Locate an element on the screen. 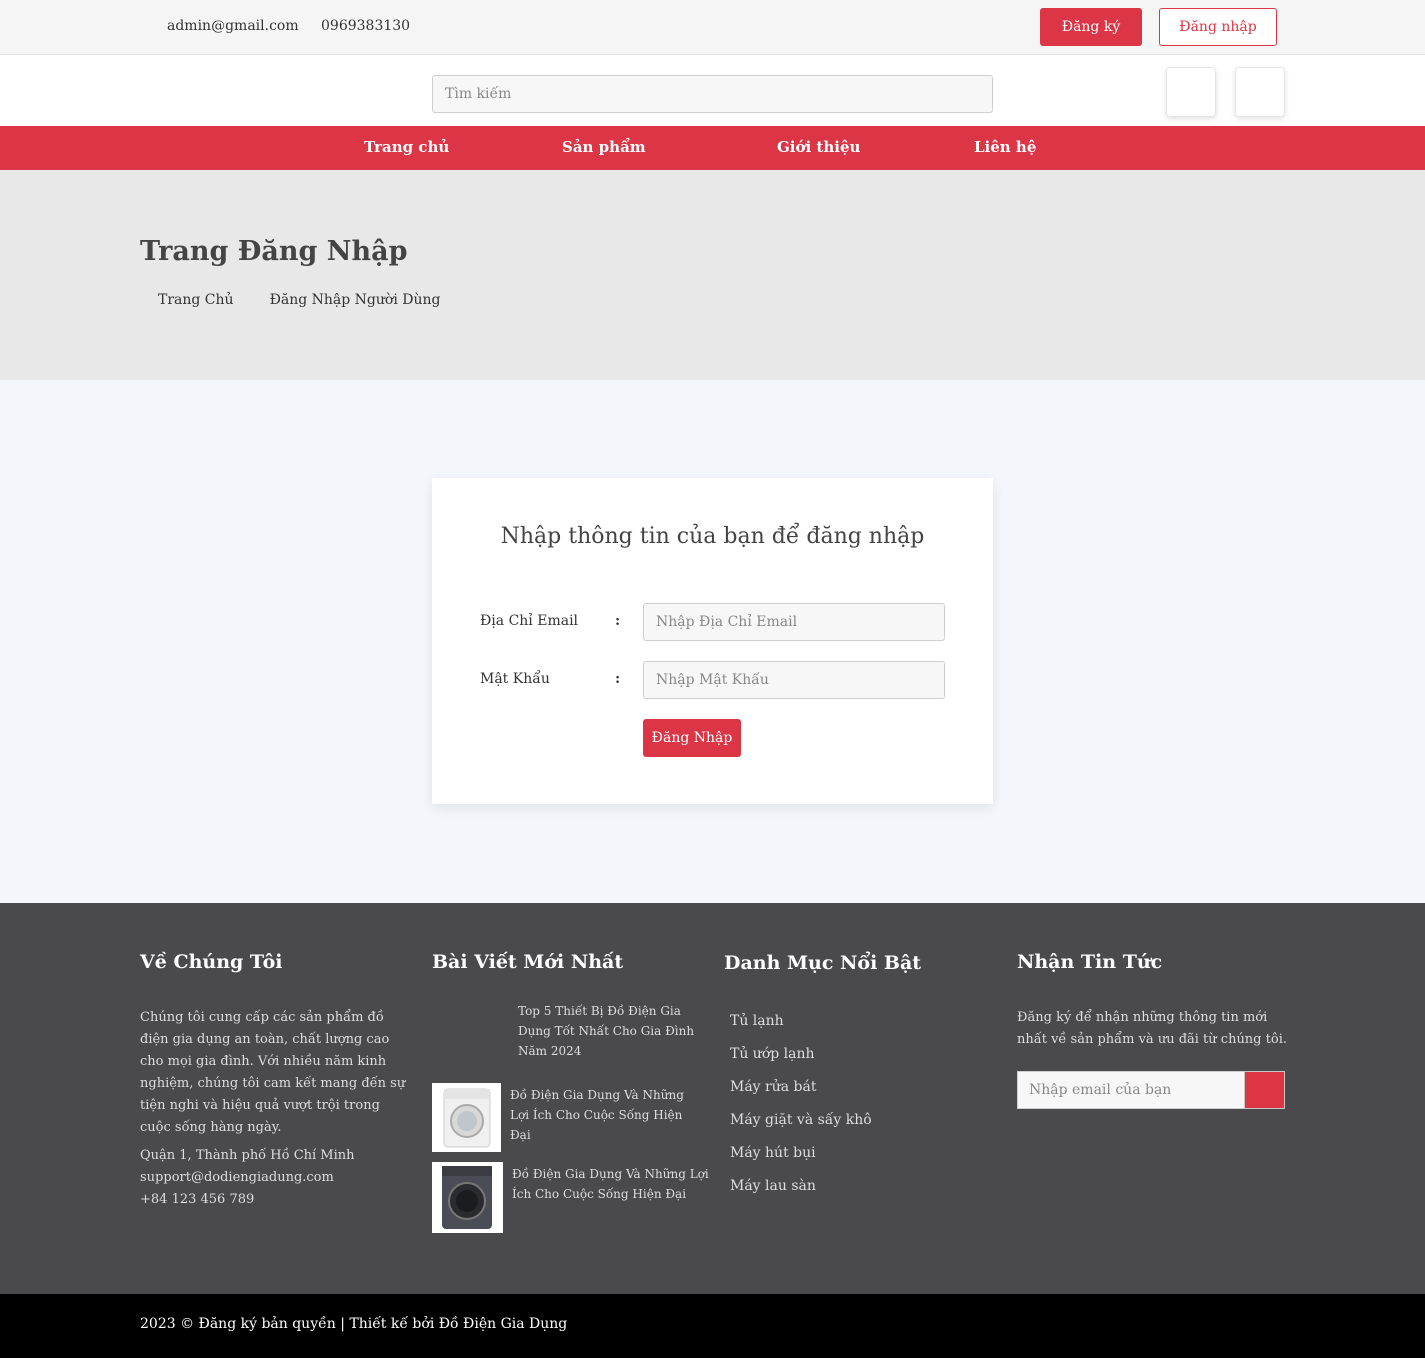  category-item: Máy hút bụi is located at coordinates (801, 1161).